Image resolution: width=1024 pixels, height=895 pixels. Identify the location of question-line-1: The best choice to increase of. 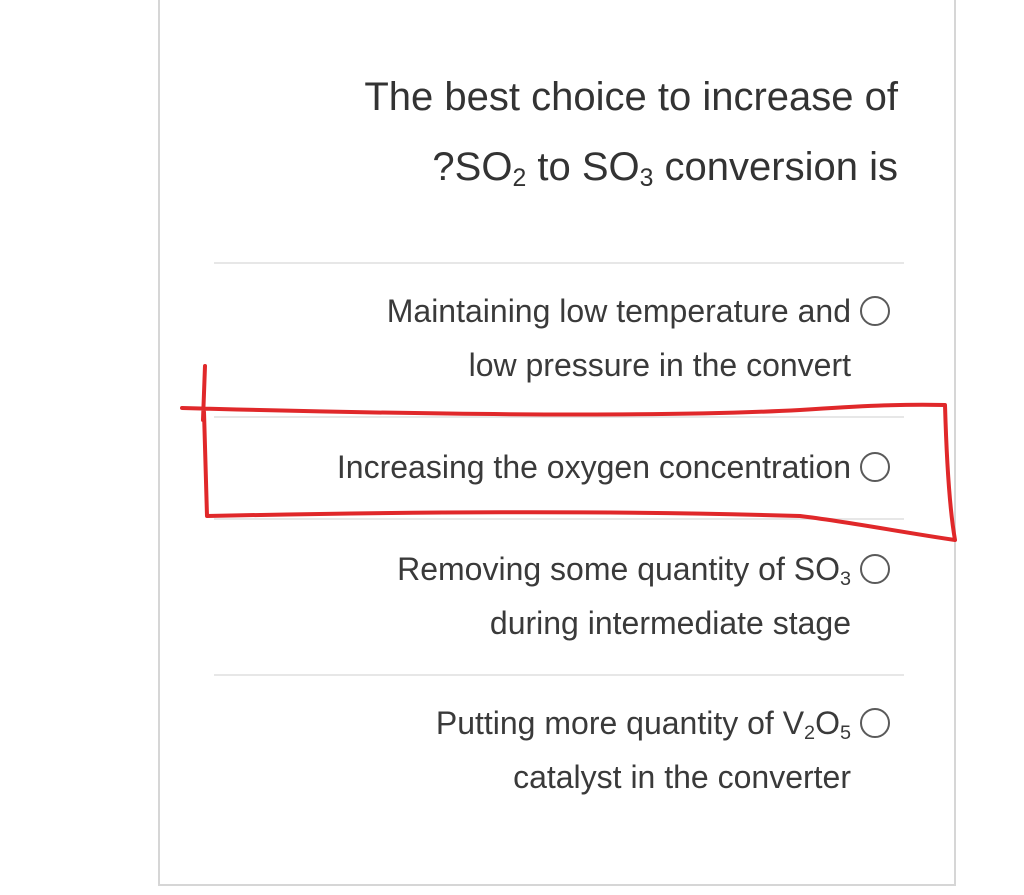
(631, 97).